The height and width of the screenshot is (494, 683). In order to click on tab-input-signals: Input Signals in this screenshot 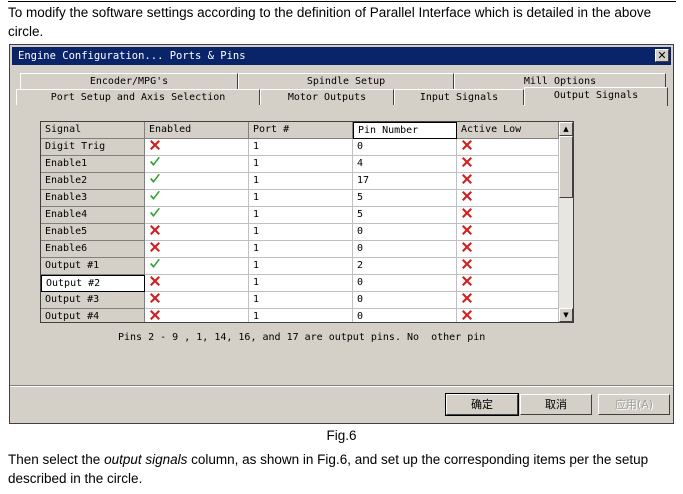, I will do `click(459, 97)`.